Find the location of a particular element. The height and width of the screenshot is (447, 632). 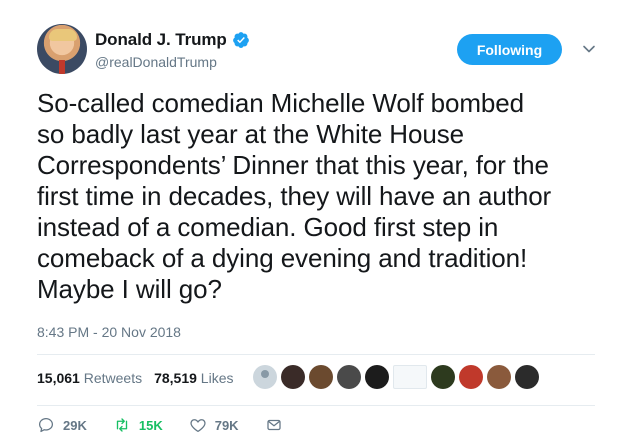

display-name: Donald J. Trump is located at coordinates (161, 40).